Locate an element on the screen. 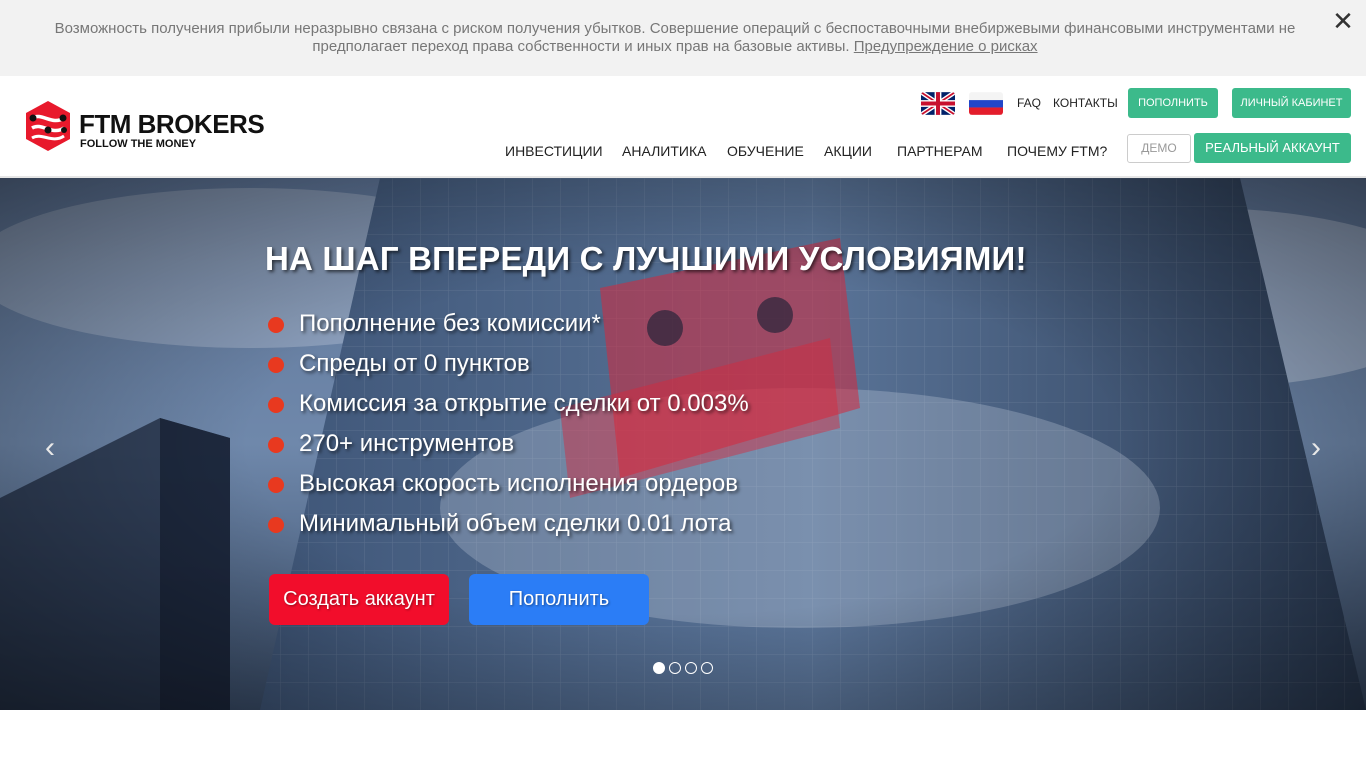  header-deposit-button: ПОПОЛНИТЬ is located at coordinates (1173, 103).